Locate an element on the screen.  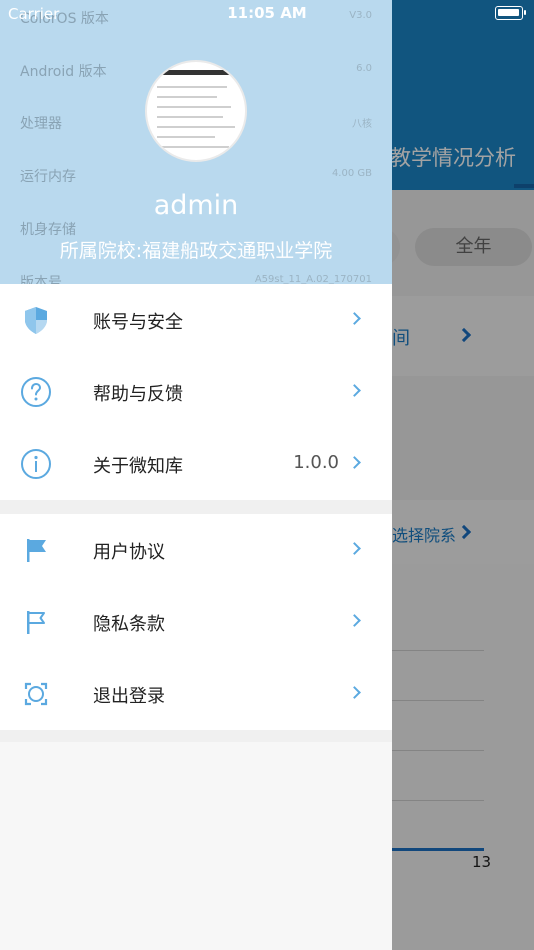
info-circle-icon is located at coordinates (36, 464).